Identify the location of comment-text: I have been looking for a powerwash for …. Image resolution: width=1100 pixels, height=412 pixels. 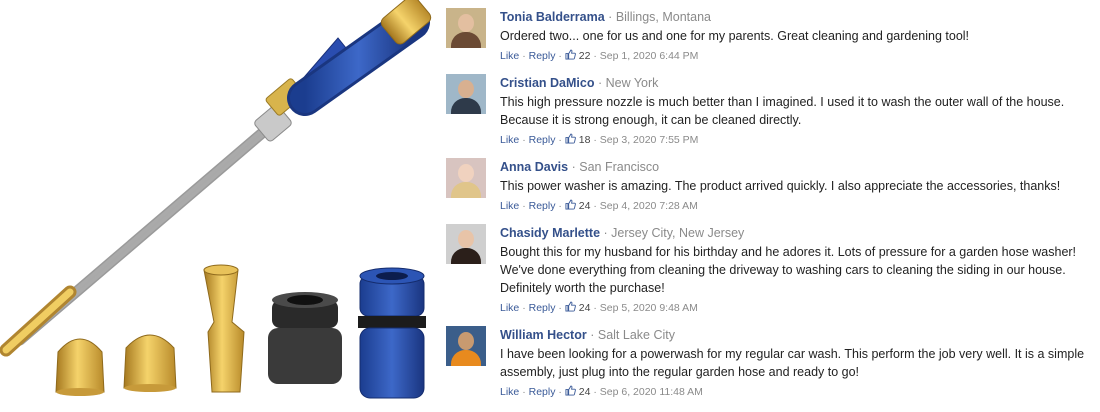
(792, 363).